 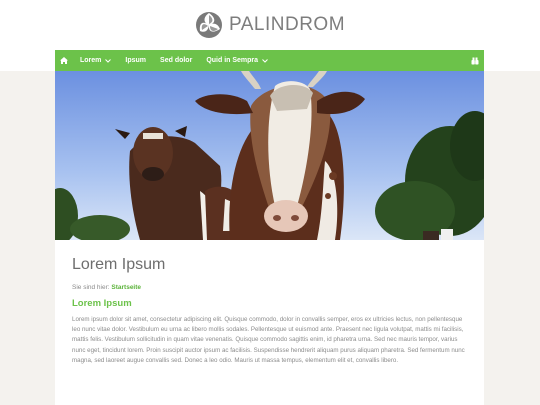 I want to click on search-icon, so click(x=475, y=60).